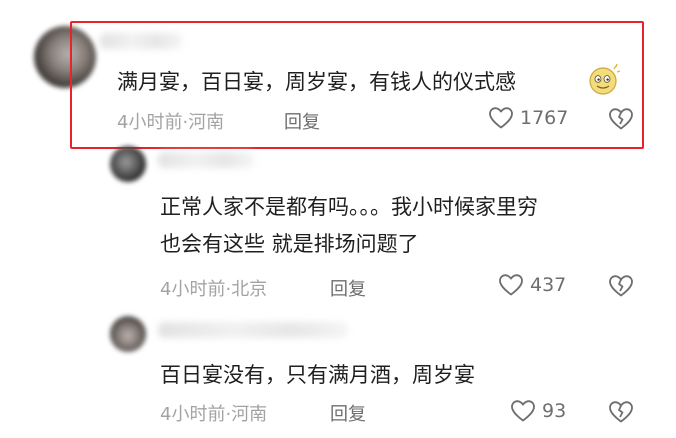 This screenshot has height=438, width=676. What do you see at coordinates (554, 411) in the screenshot?
I see `like-count: 93` at bounding box center [554, 411].